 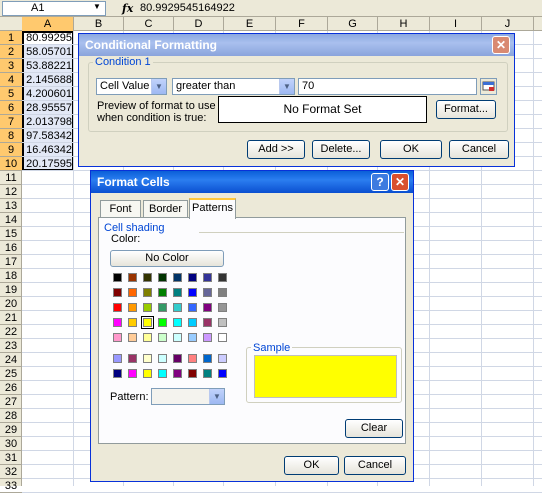 What do you see at coordinates (11, 360) in the screenshot?
I see `row-header-24: 24` at bounding box center [11, 360].